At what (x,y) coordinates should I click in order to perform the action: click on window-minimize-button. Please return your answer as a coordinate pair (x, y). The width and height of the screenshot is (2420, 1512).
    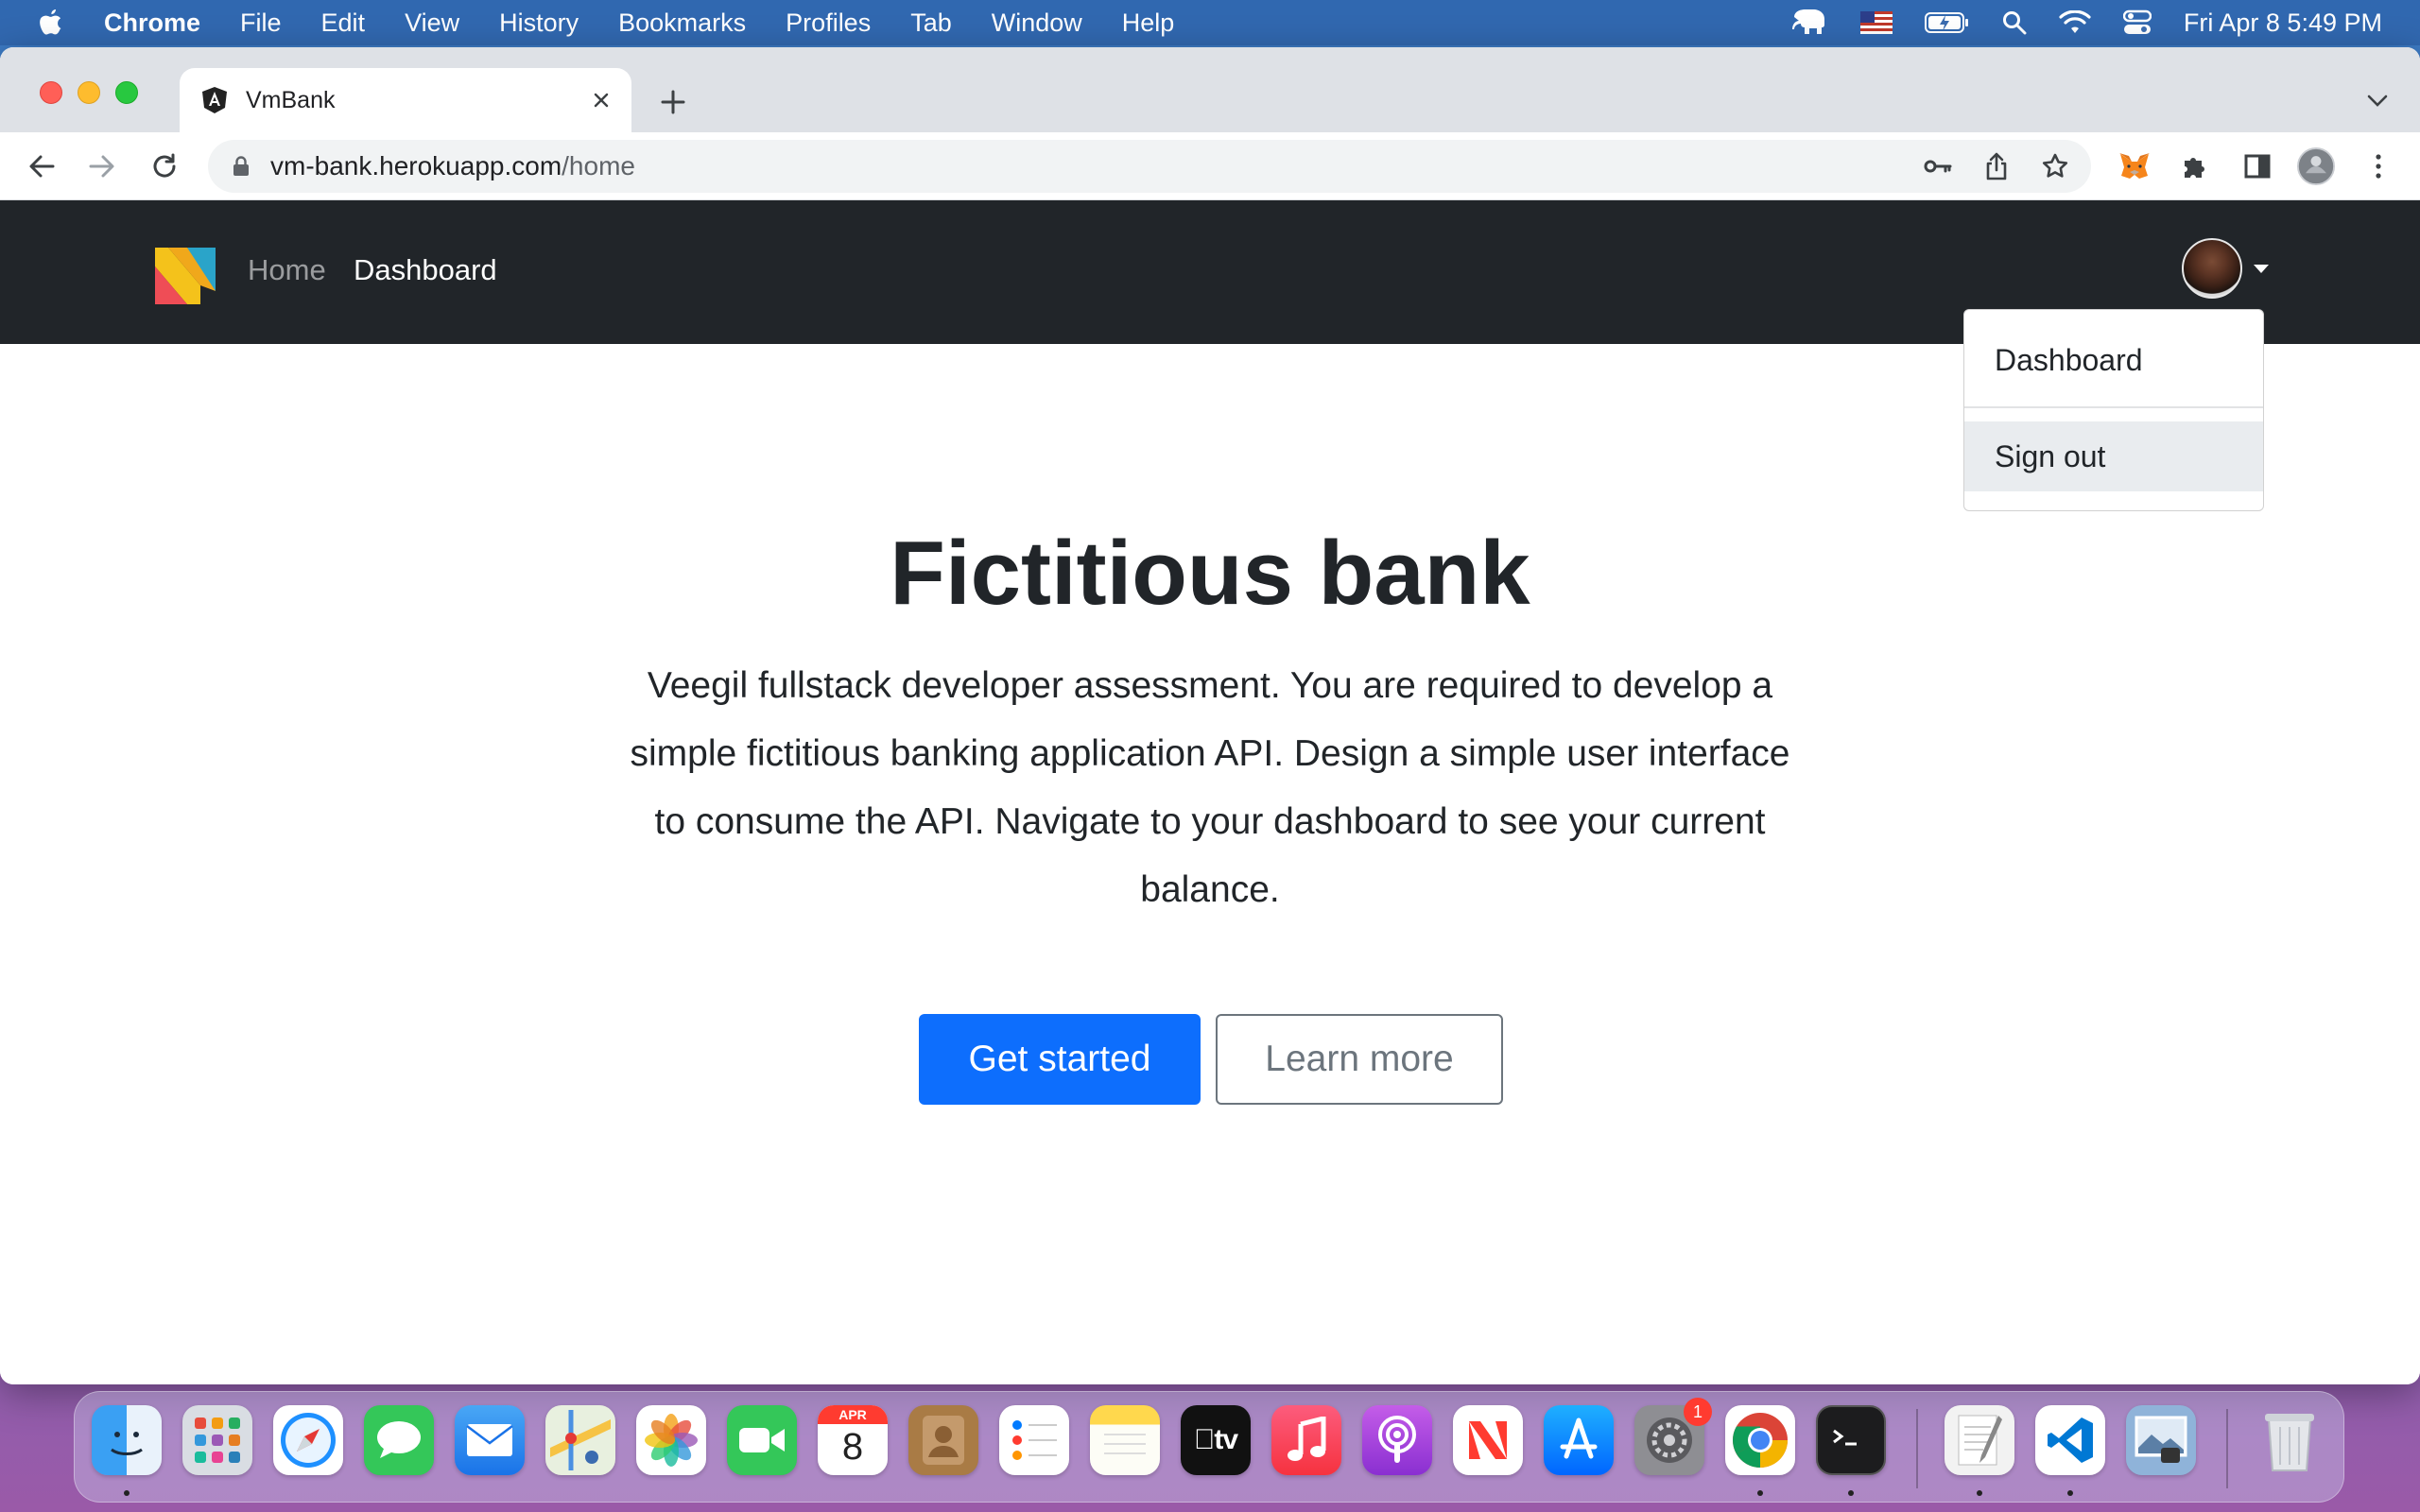
    Looking at the image, I should click on (89, 92).